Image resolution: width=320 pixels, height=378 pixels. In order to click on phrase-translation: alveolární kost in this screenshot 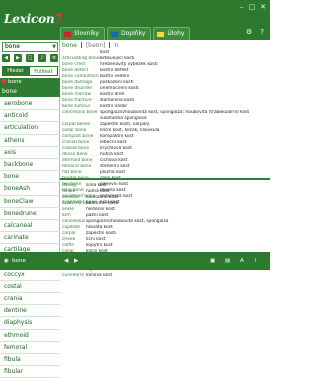, I will do `click(102, 197)`.